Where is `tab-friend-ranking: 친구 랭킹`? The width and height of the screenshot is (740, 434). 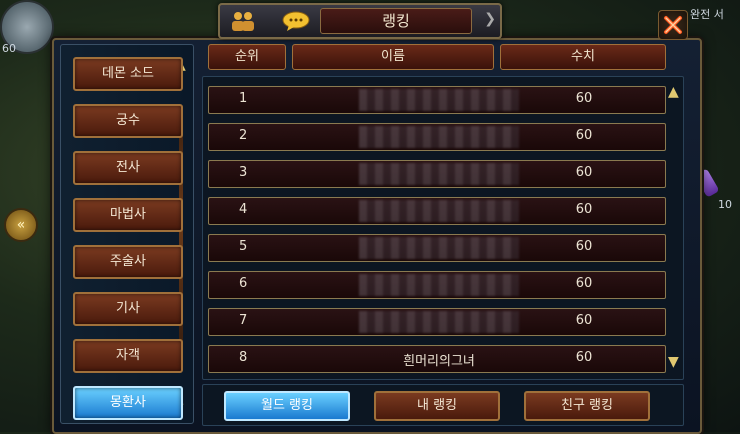
tab-friend-ranking: 친구 랭킹 is located at coordinates (587, 406).